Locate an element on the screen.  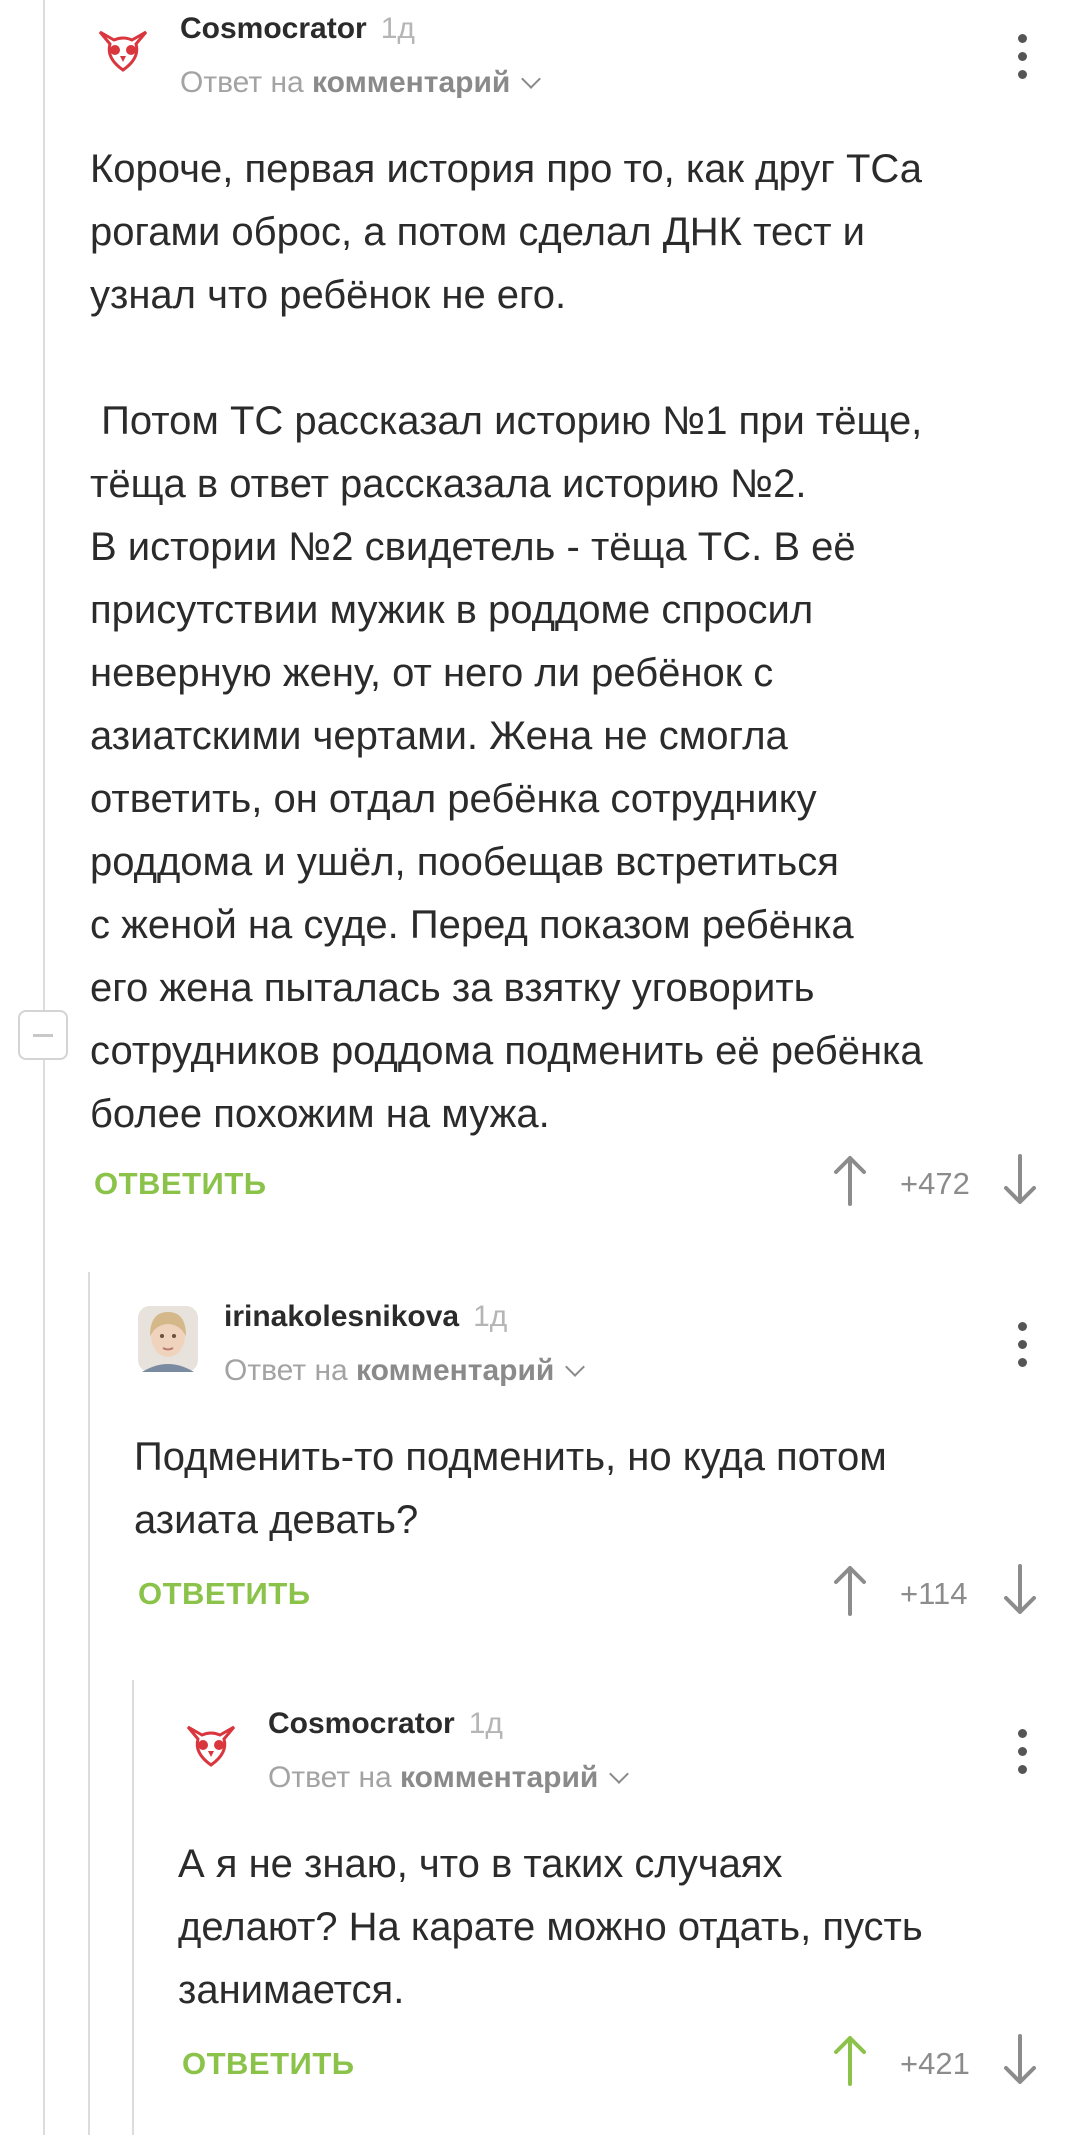
comment-author: irinakolesnikova 1д is located at coordinates (365, 1317).